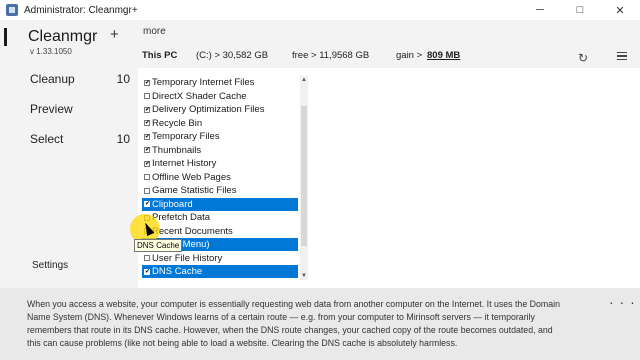  Describe the element at coordinates (5, 37) in the screenshot. I see `active-indicator` at that location.